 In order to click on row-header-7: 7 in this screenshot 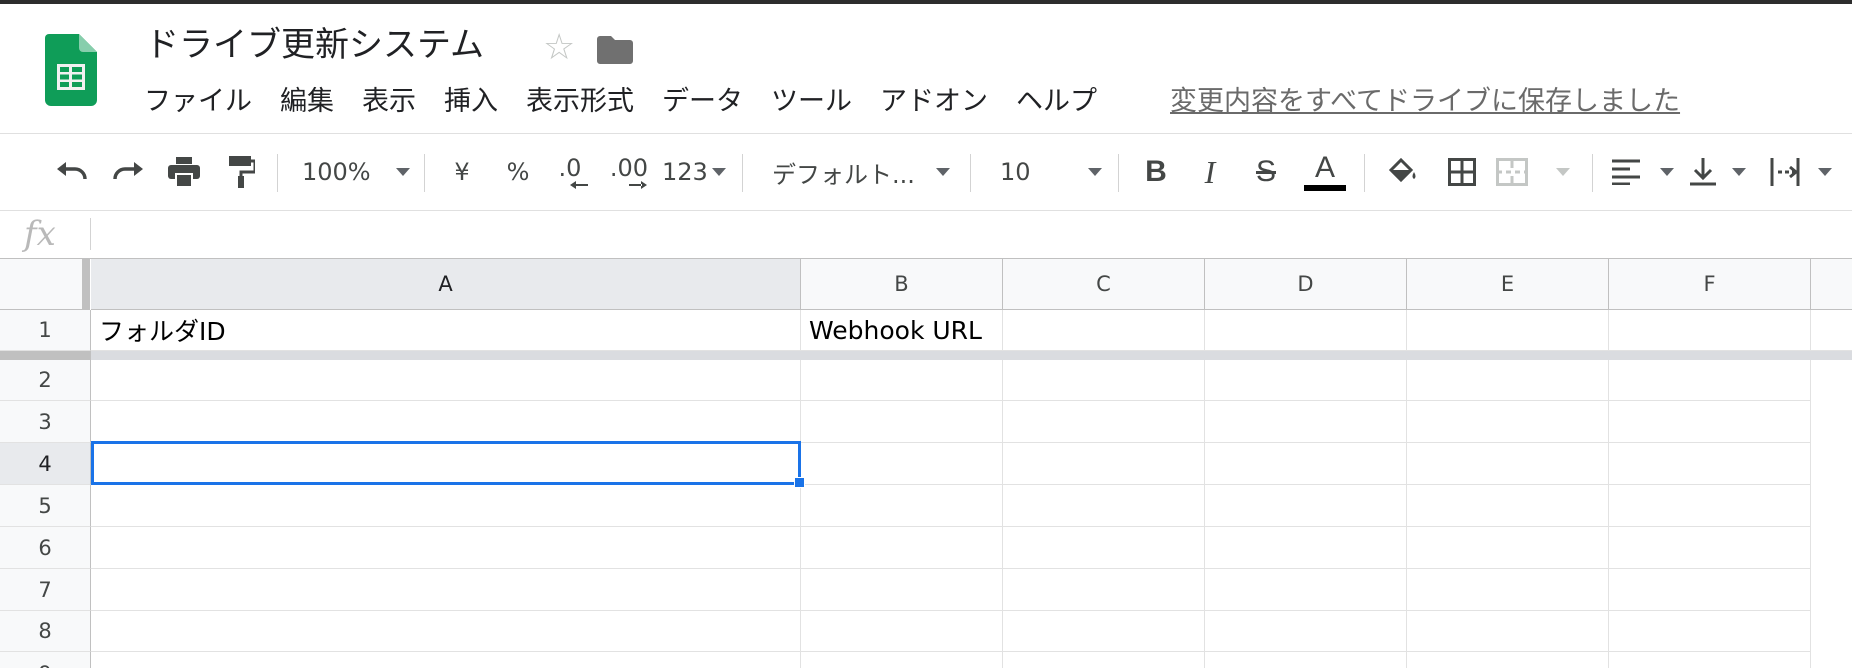, I will do `click(45, 590)`.